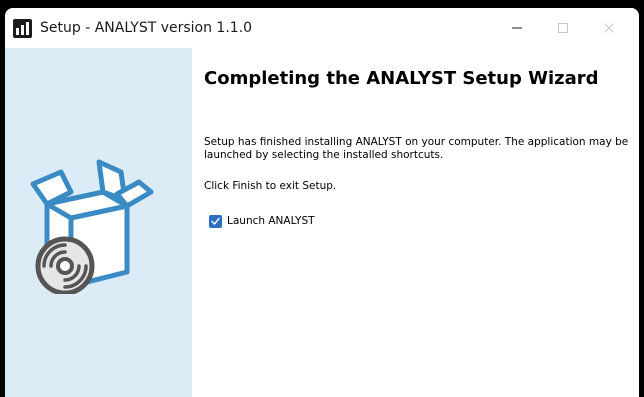 This screenshot has width=644, height=397. I want to click on box-with-disc-icon, so click(92, 226).